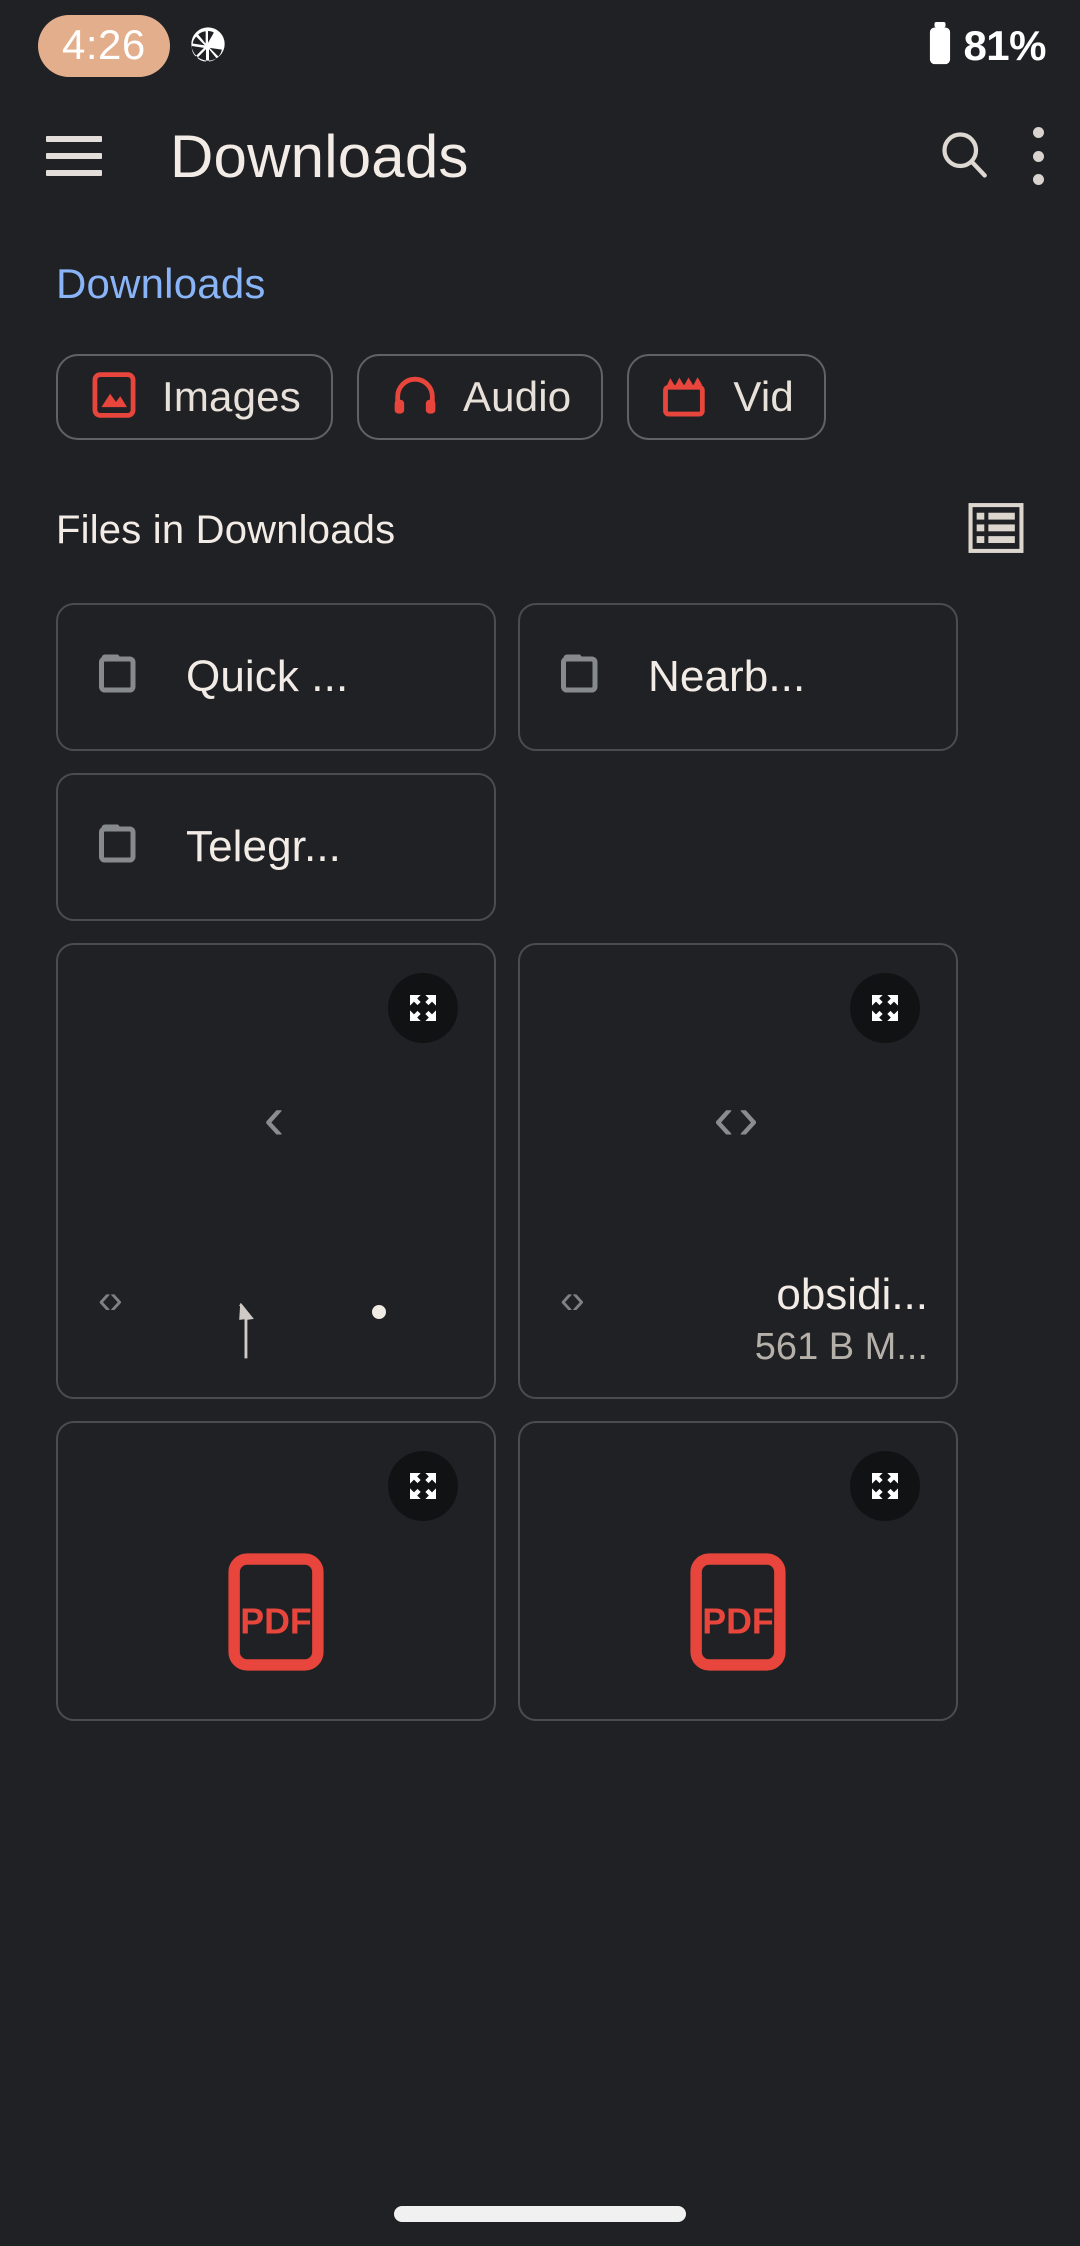 The width and height of the screenshot is (1080, 2246). What do you see at coordinates (1004, 45) in the screenshot?
I see `battery-percent: 81%` at bounding box center [1004, 45].